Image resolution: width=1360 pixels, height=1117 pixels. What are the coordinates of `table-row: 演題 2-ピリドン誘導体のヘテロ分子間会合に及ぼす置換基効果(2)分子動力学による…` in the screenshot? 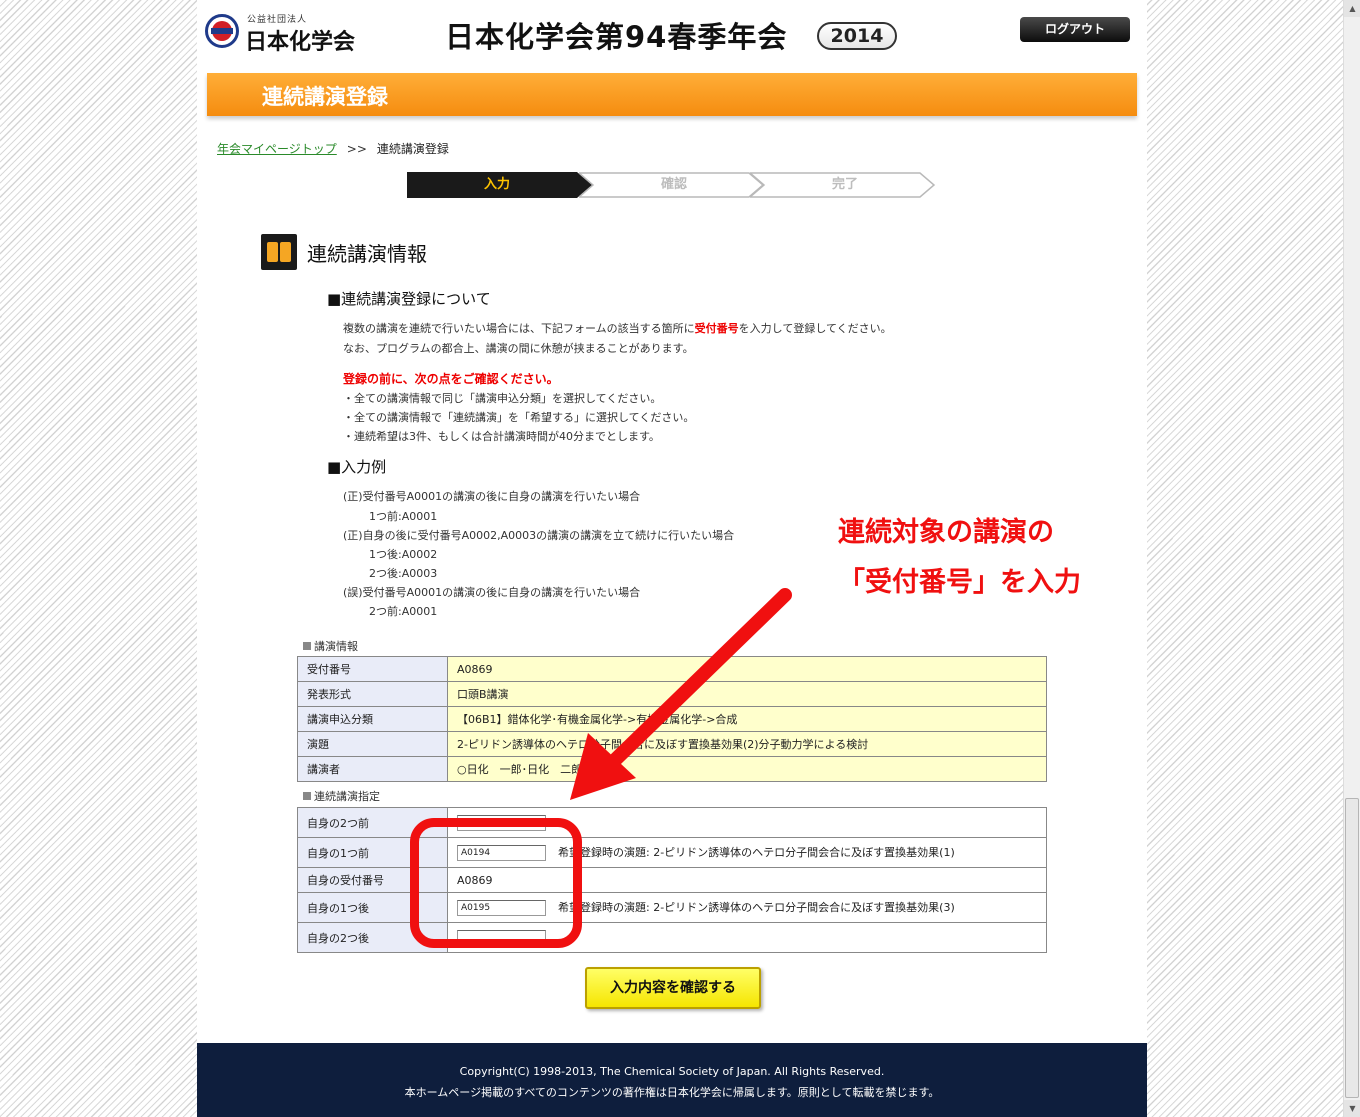 It's located at (672, 744).